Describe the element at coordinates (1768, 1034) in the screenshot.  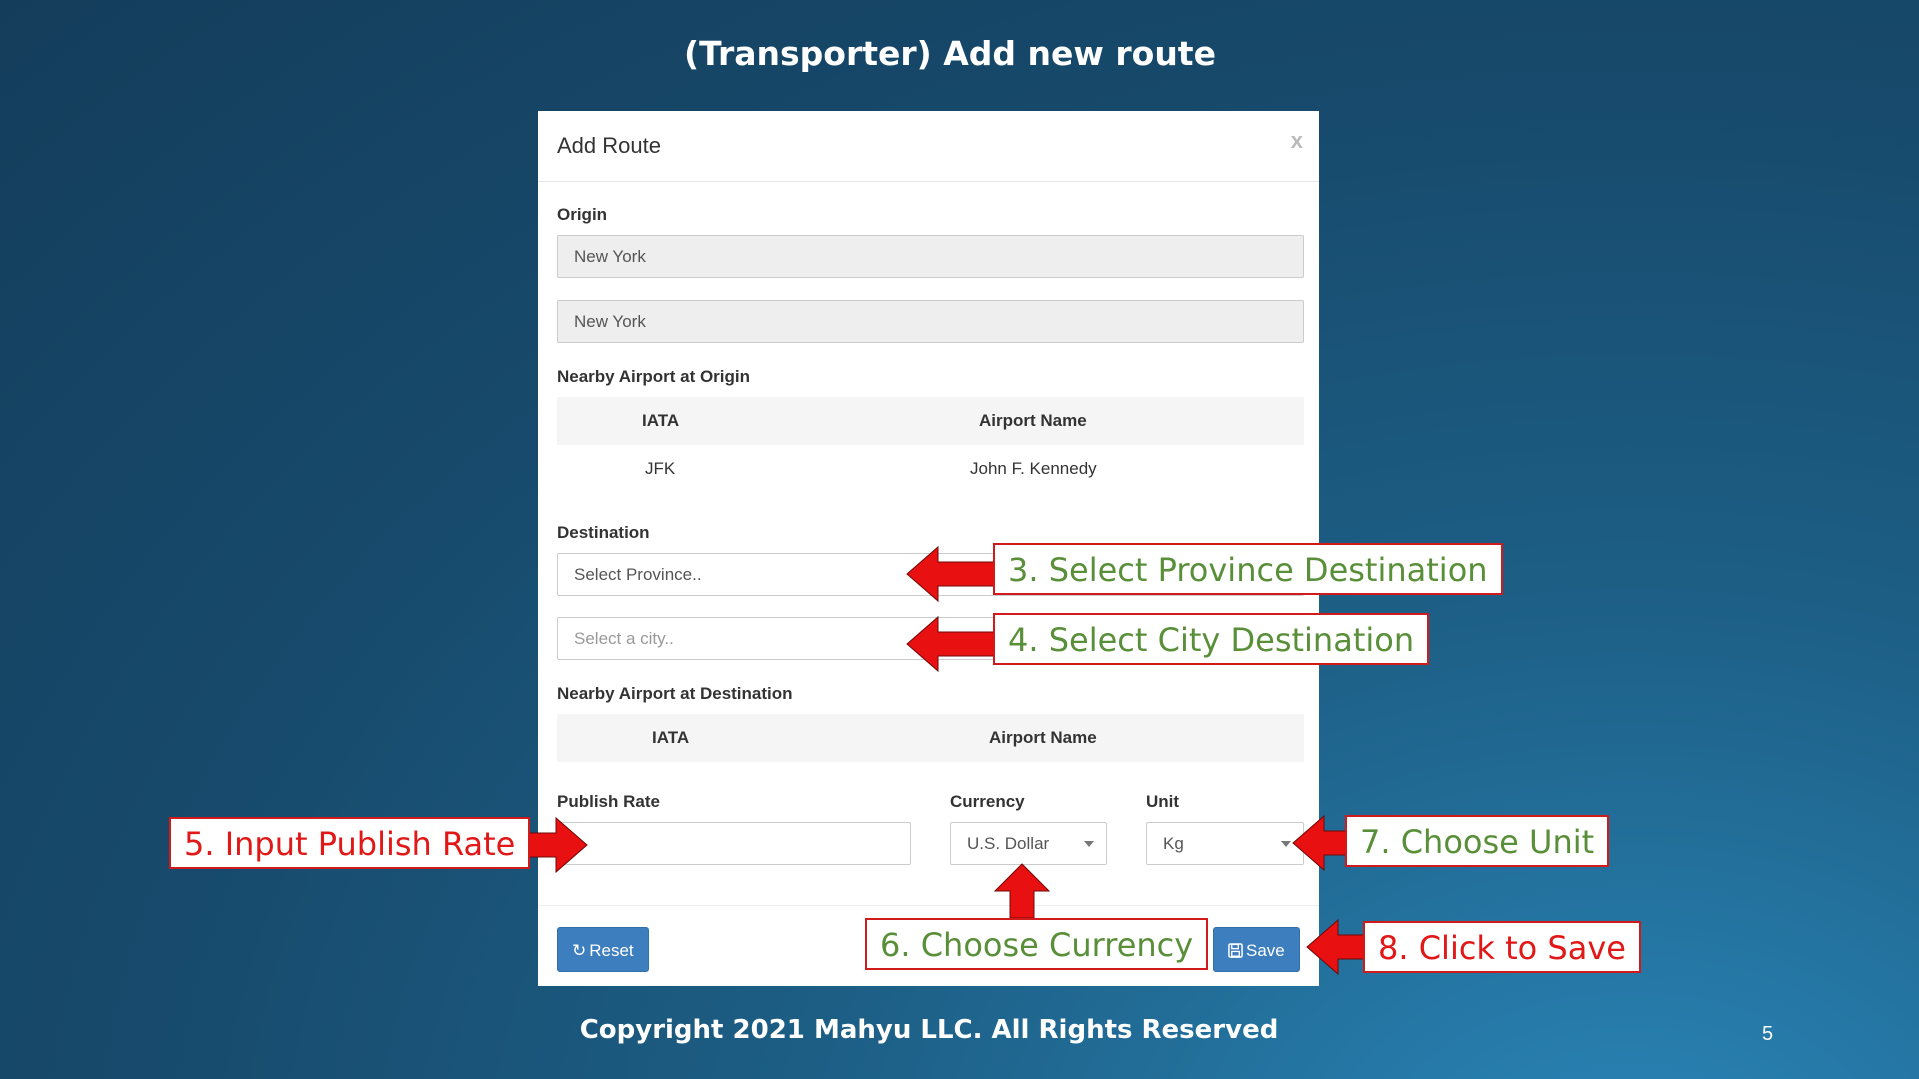
I see `page-number: 5` at that location.